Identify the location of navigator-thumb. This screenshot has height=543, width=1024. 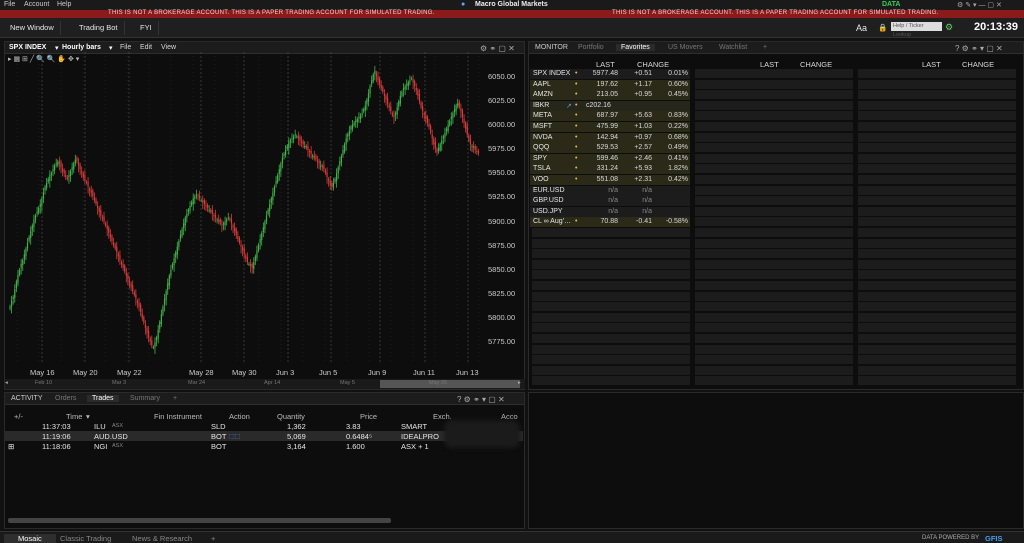
(450, 384).